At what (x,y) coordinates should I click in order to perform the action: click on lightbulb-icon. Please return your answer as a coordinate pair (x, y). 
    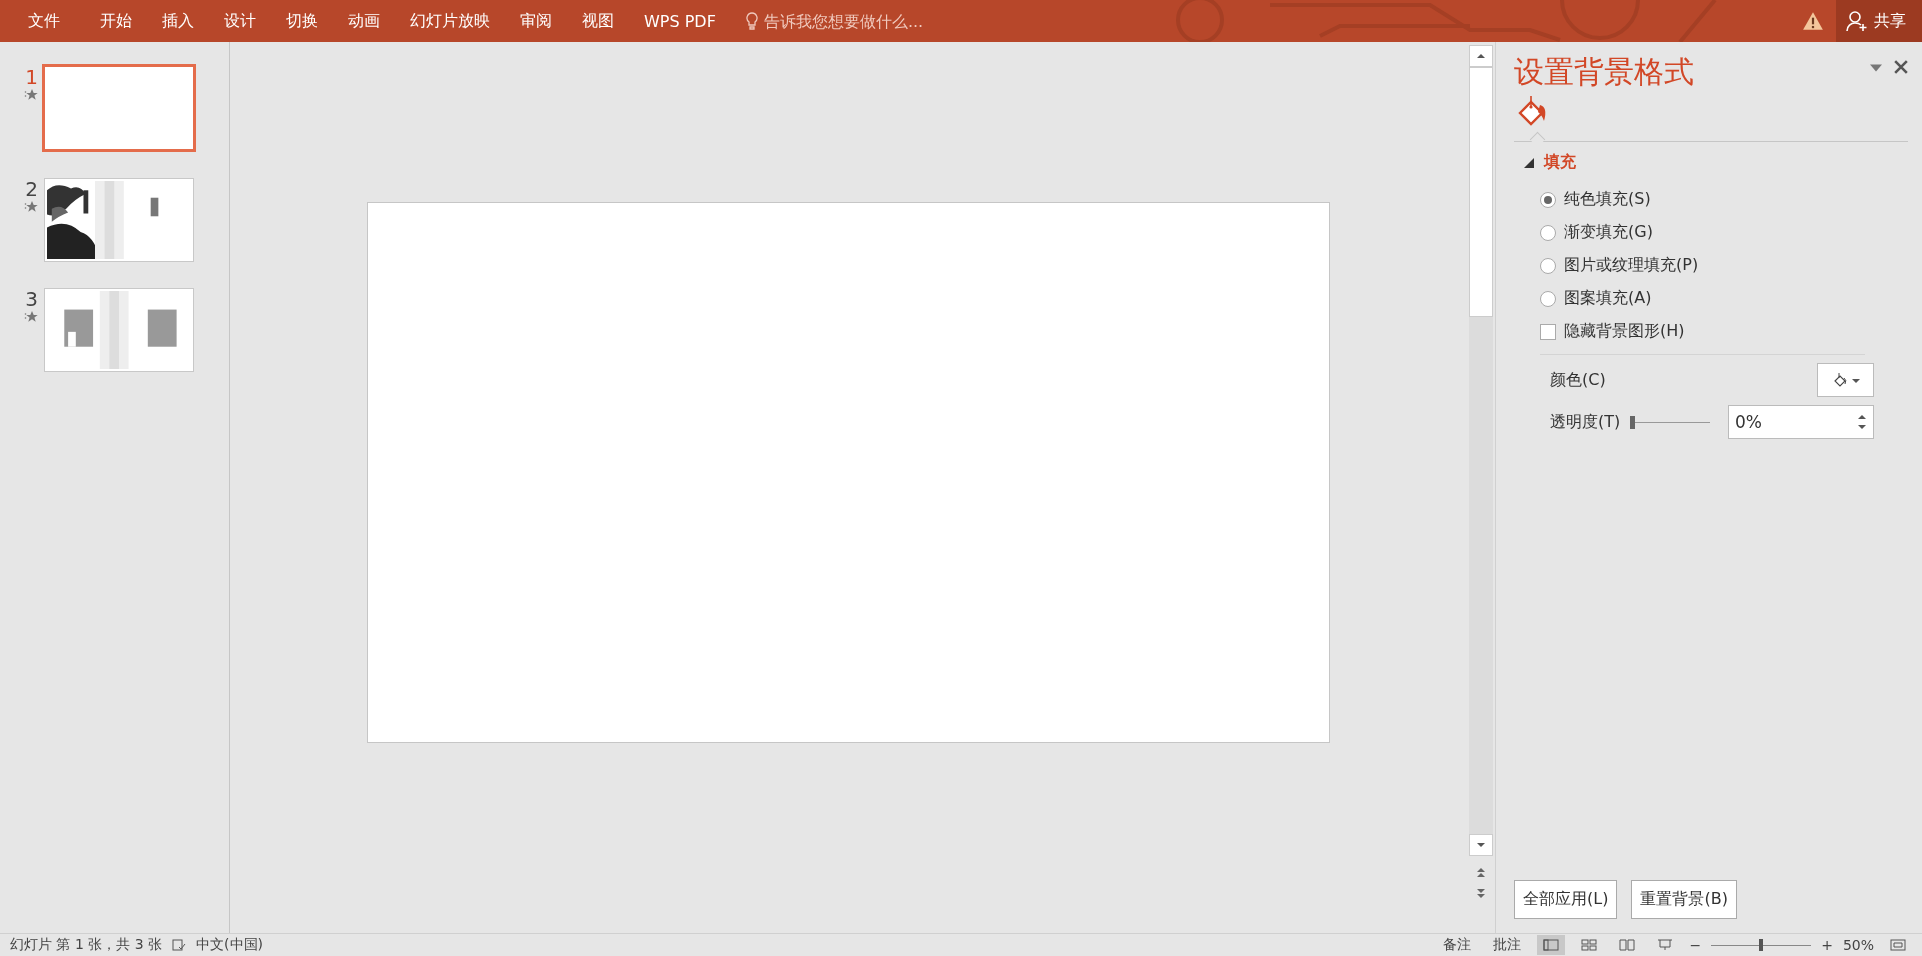
    Looking at the image, I should click on (751, 21).